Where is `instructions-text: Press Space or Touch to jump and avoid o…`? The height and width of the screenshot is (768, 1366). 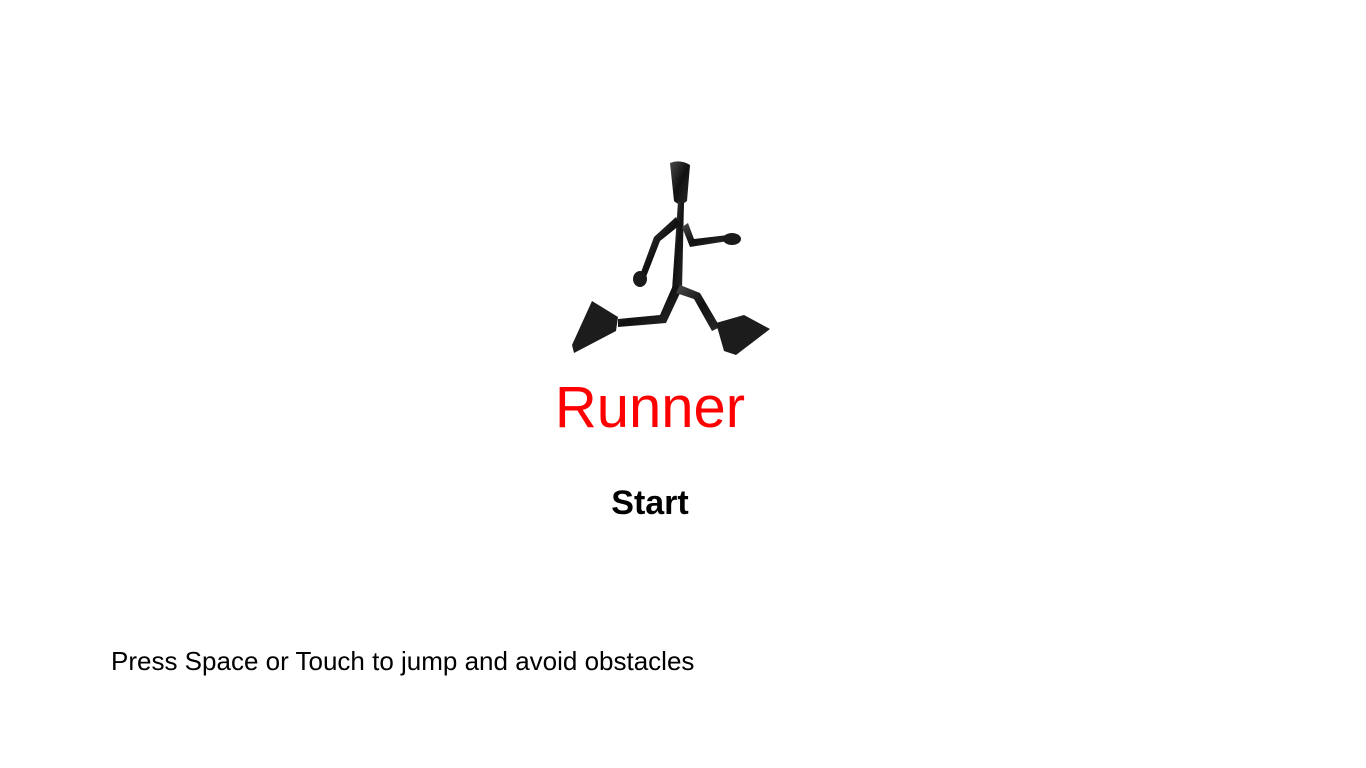 instructions-text: Press Space or Touch to jump and avoid o… is located at coordinates (403, 661).